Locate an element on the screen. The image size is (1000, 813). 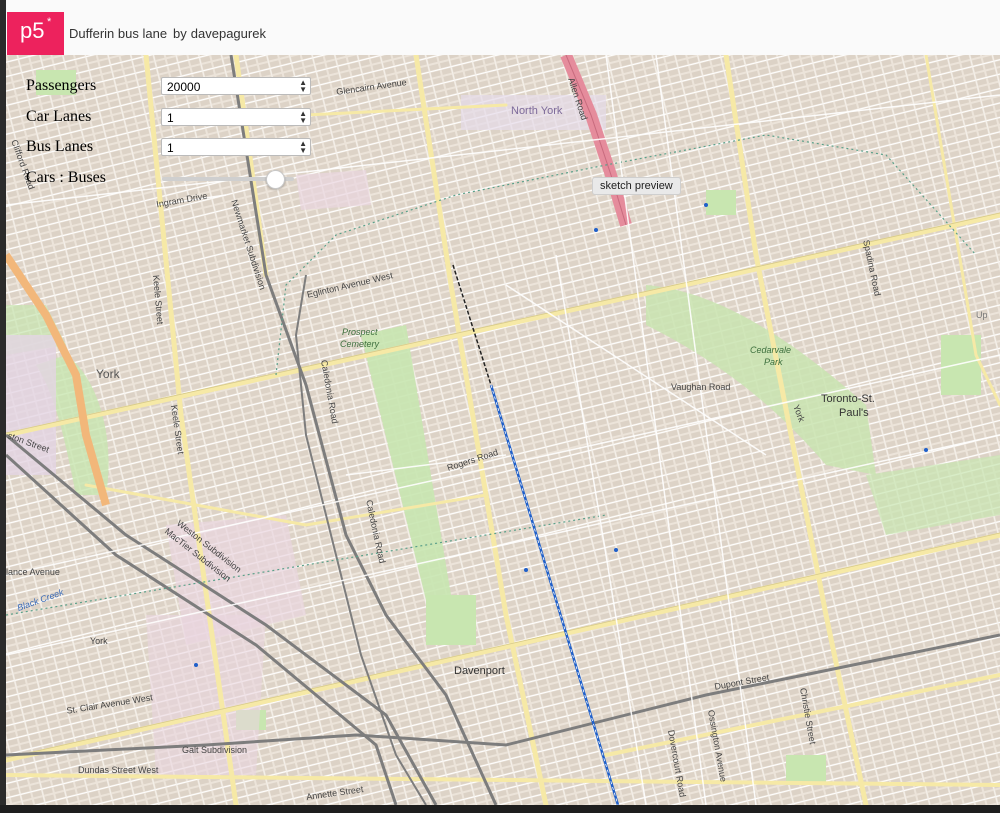
map-label-vaughan: Vaughan Road is located at coordinates (701, 387).